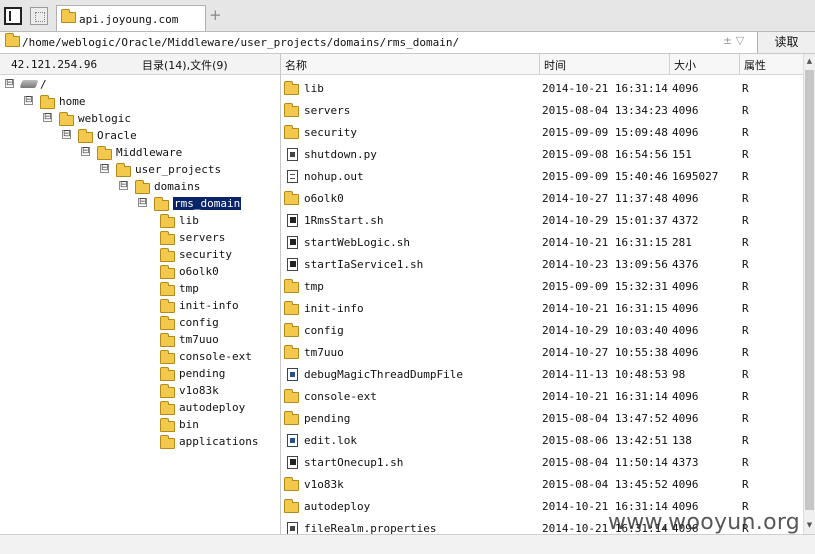 This screenshot has width=815, height=554. Describe the element at coordinates (542, 199) in the screenshot. I see `table-row: o6olk0 2014-10-27 11:37:48 4096 R` at that location.